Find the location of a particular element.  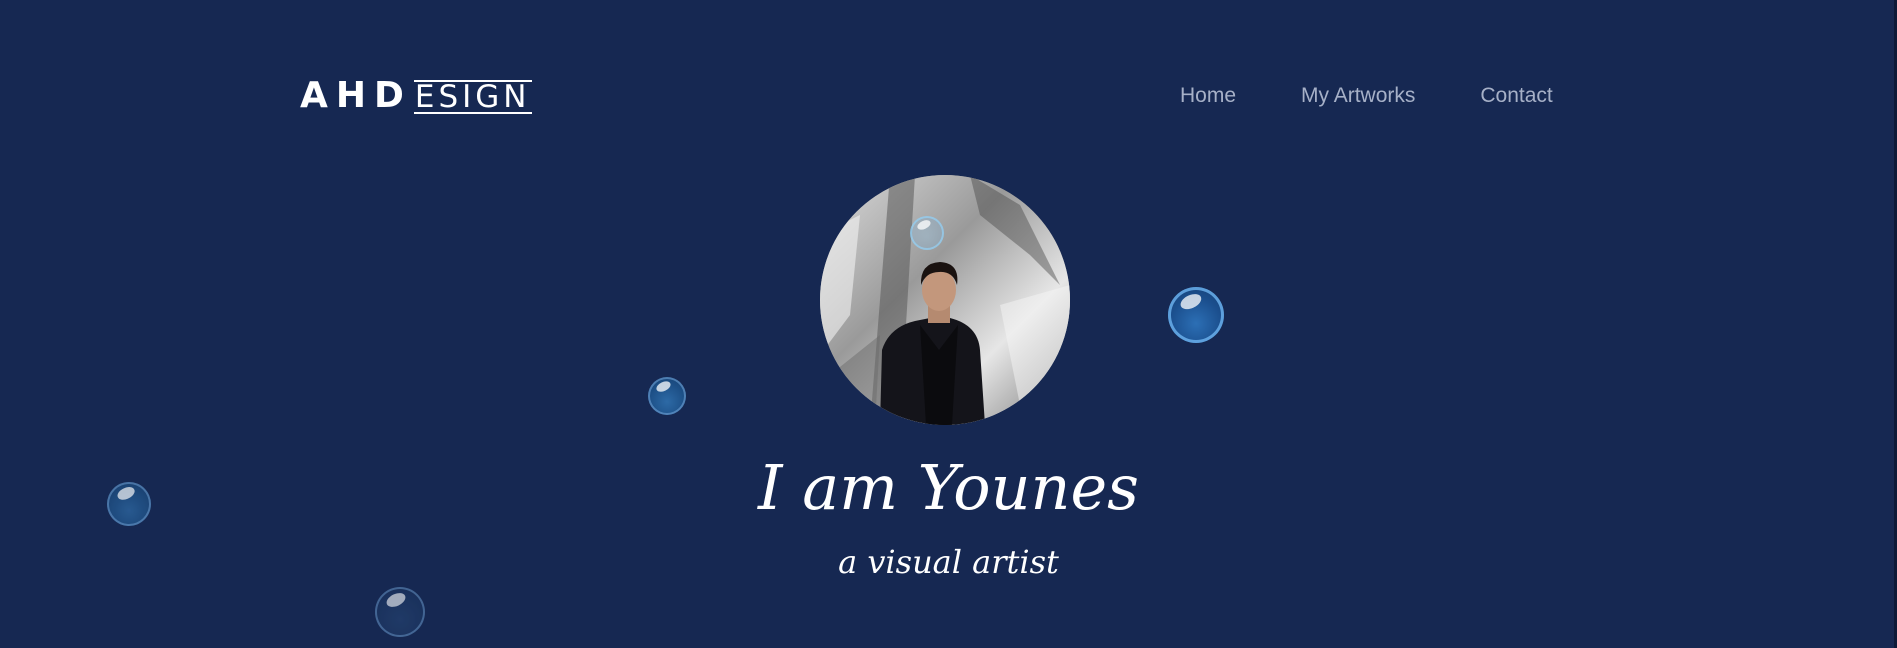

profile-photo is located at coordinates (945, 300).